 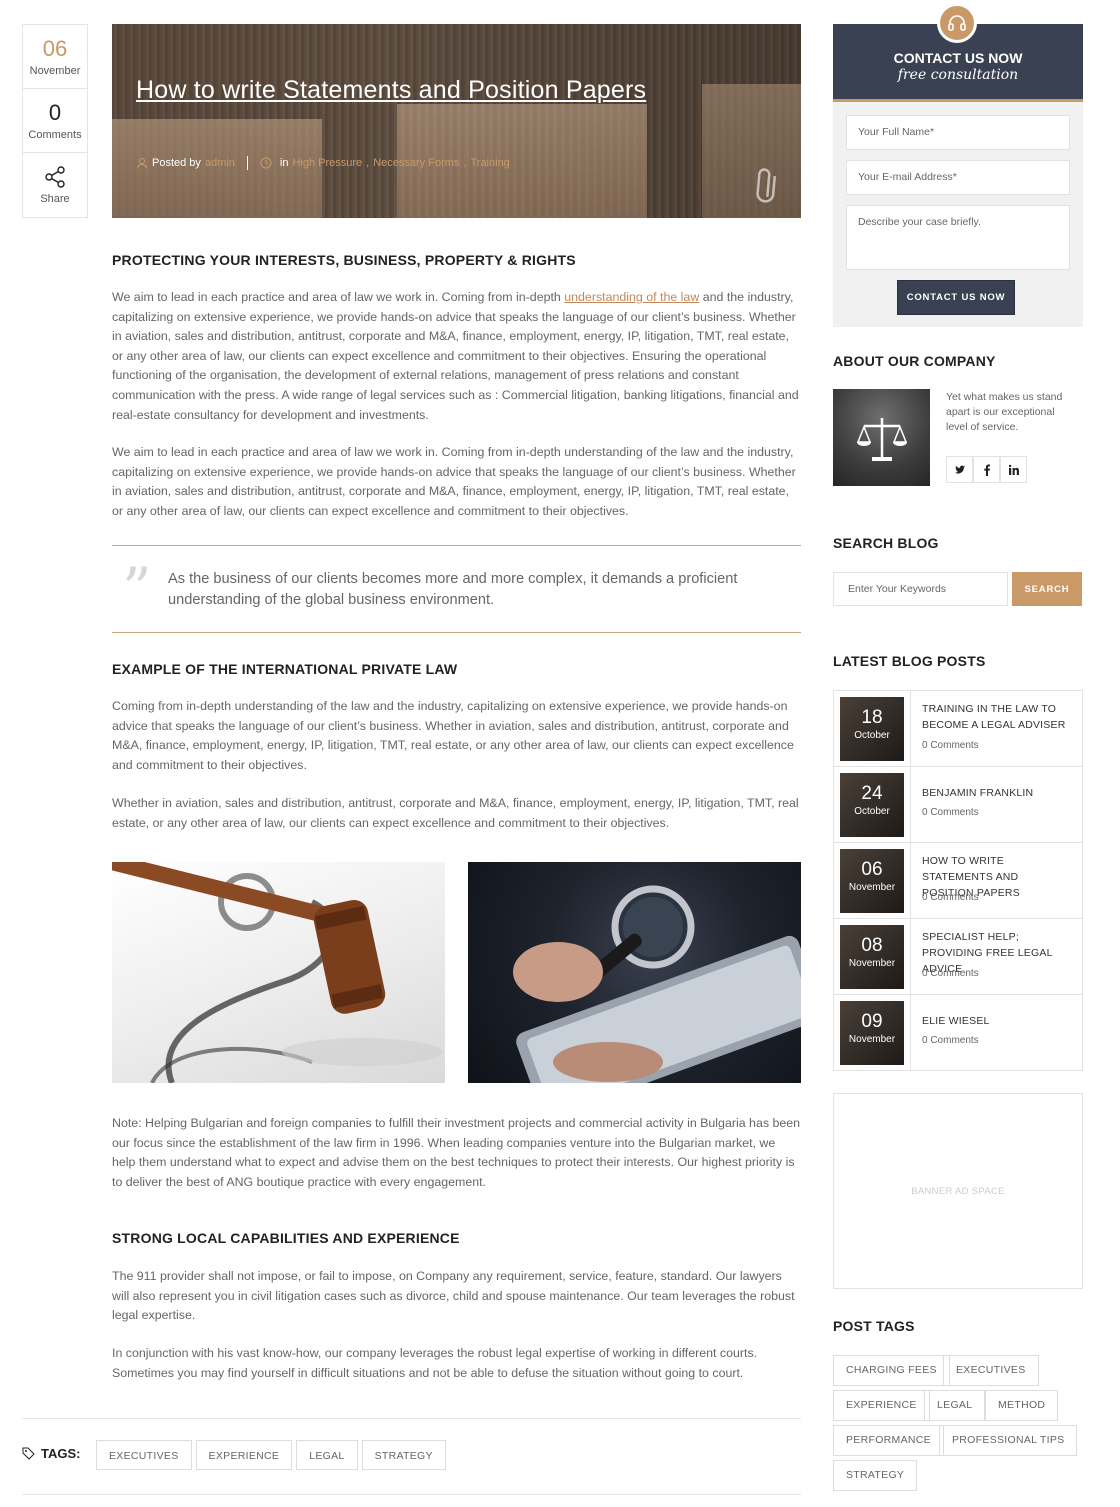 What do you see at coordinates (55, 48) in the screenshot?
I see `post-day: 06` at bounding box center [55, 48].